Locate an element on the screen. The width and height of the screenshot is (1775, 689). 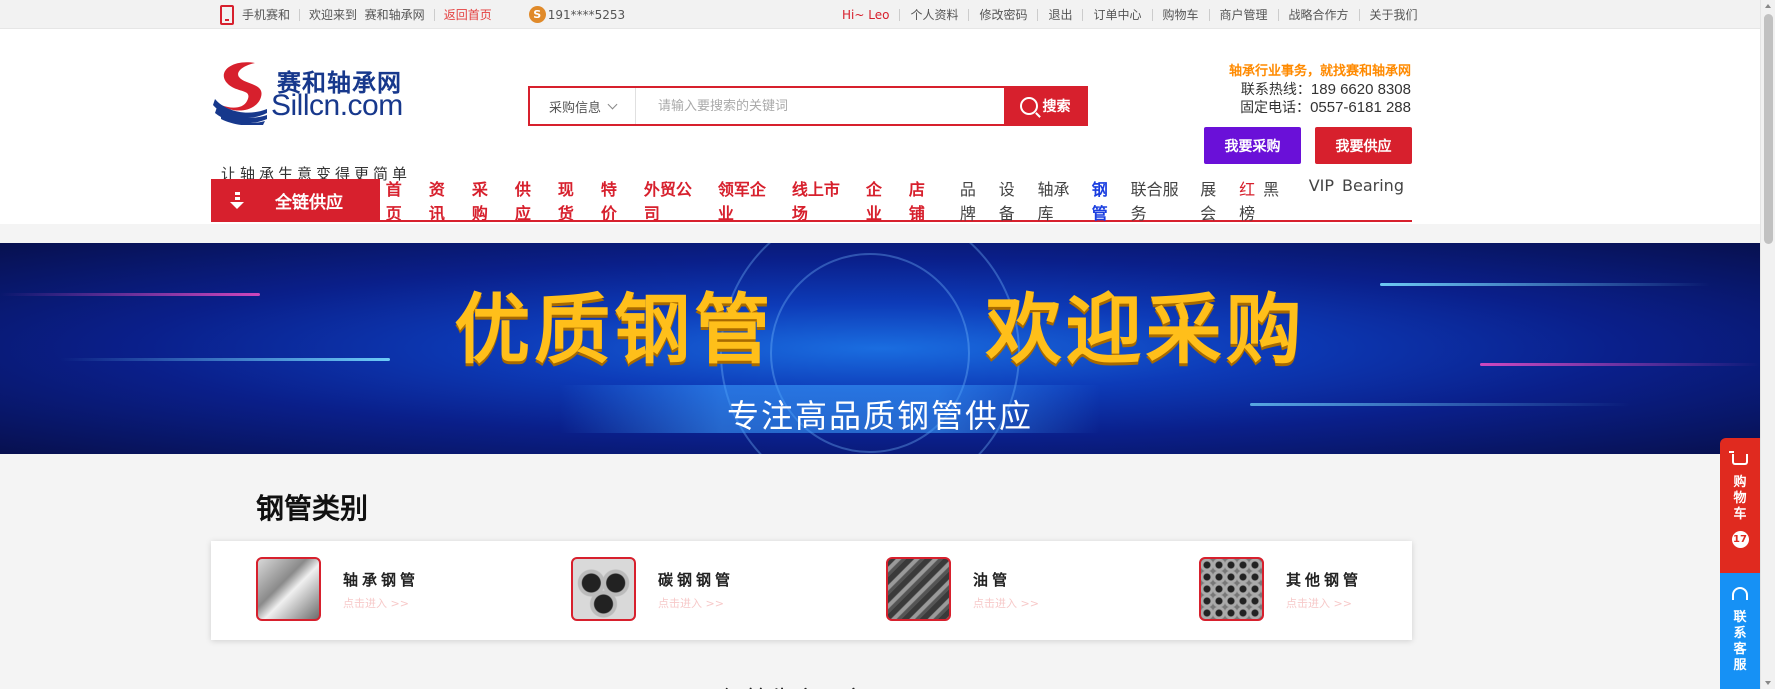
mobile-phone-icon is located at coordinates (227, 14).